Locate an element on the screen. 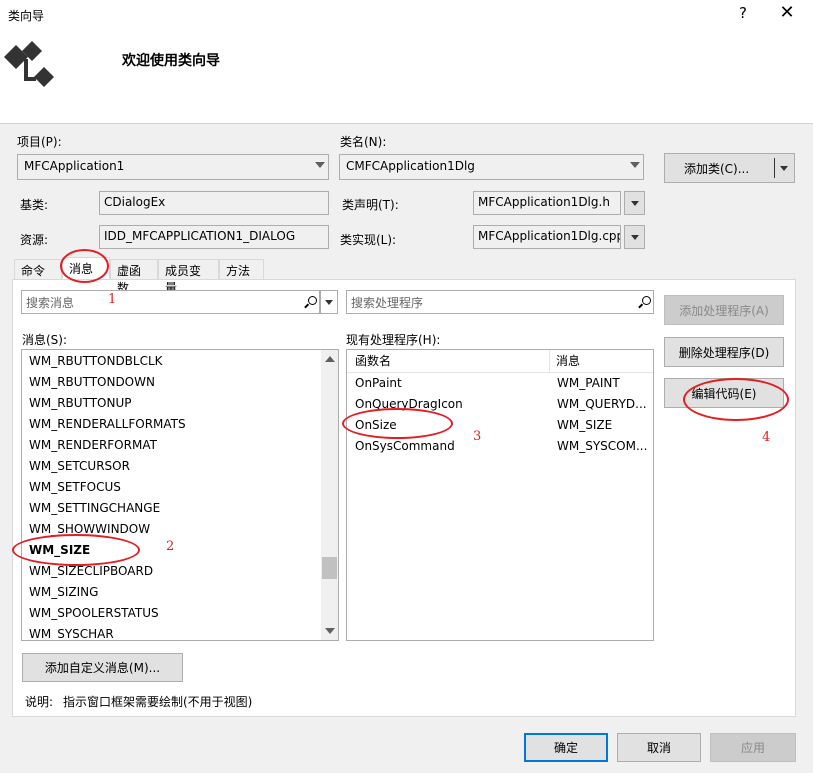 This screenshot has width=813, height=773. annotation-number: 4 is located at coordinates (766, 437).